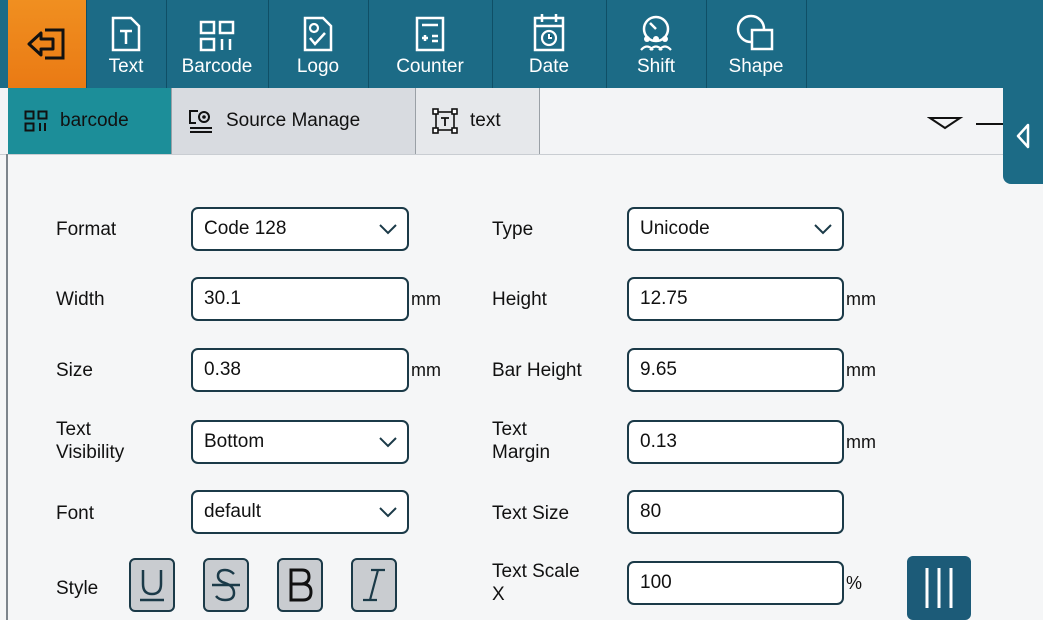 This screenshot has height=620, width=1043. Describe the element at coordinates (521, 441) in the screenshot. I see `text-margin-label: Text Margin` at that location.